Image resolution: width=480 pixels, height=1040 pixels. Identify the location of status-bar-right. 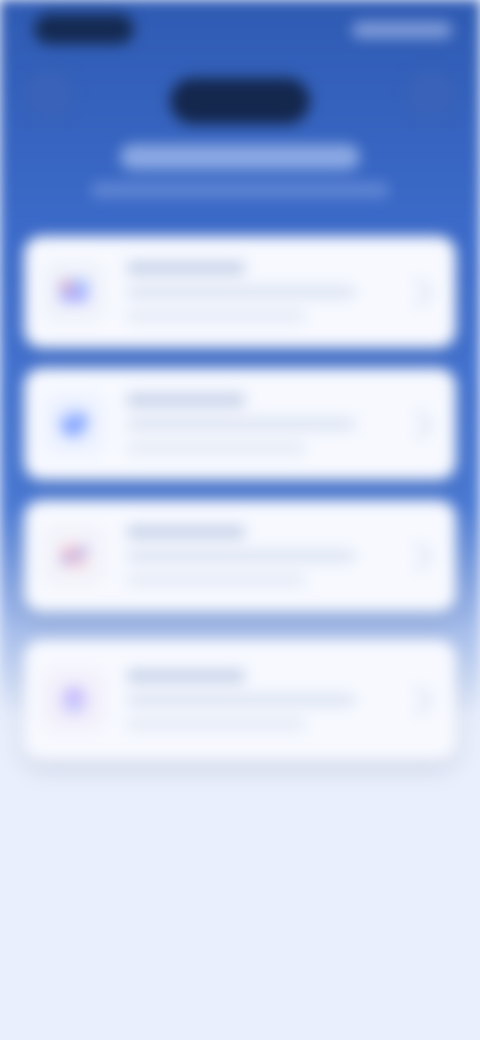
(402, 30).